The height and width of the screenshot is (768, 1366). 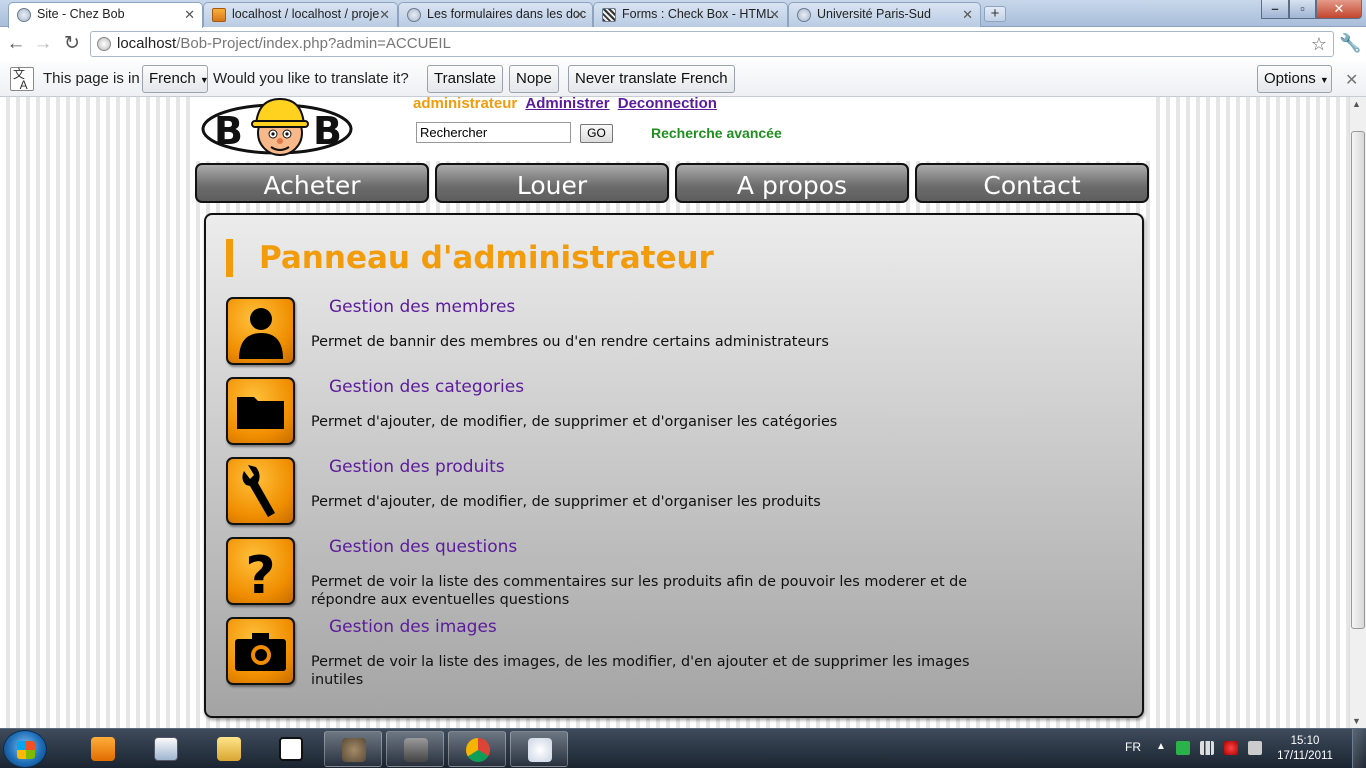 What do you see at coordinates (260, 331) in the screenshot?
I see `user-icon` at bounding box center [260, 331].